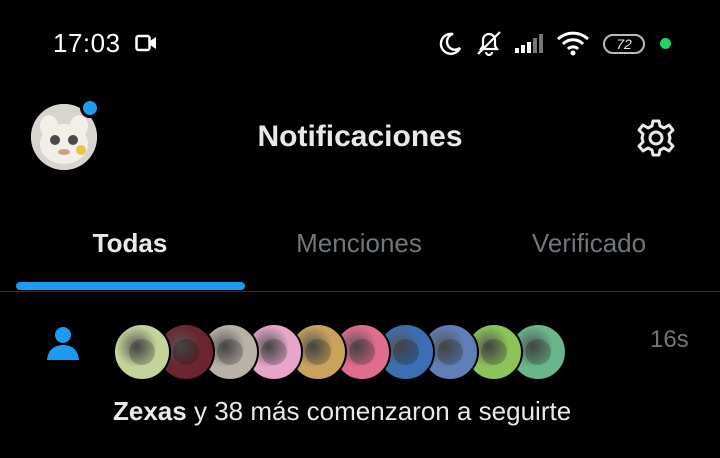 The image size is (720, 458). What do you see at coordinates (130, 243) in the screenshot?
I see `tab-todas: Todas` at bounding box center [130, 243].